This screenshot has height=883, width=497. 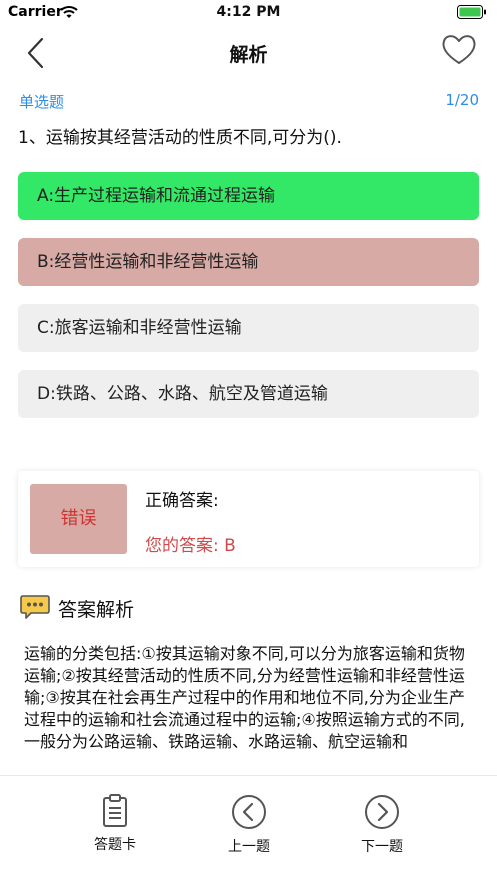 What do you see at coordinates (248, 519) in the screenshot?
I see `result-card: 错误 正确答案: 您的答案: B` at bounding box center [248, 519].